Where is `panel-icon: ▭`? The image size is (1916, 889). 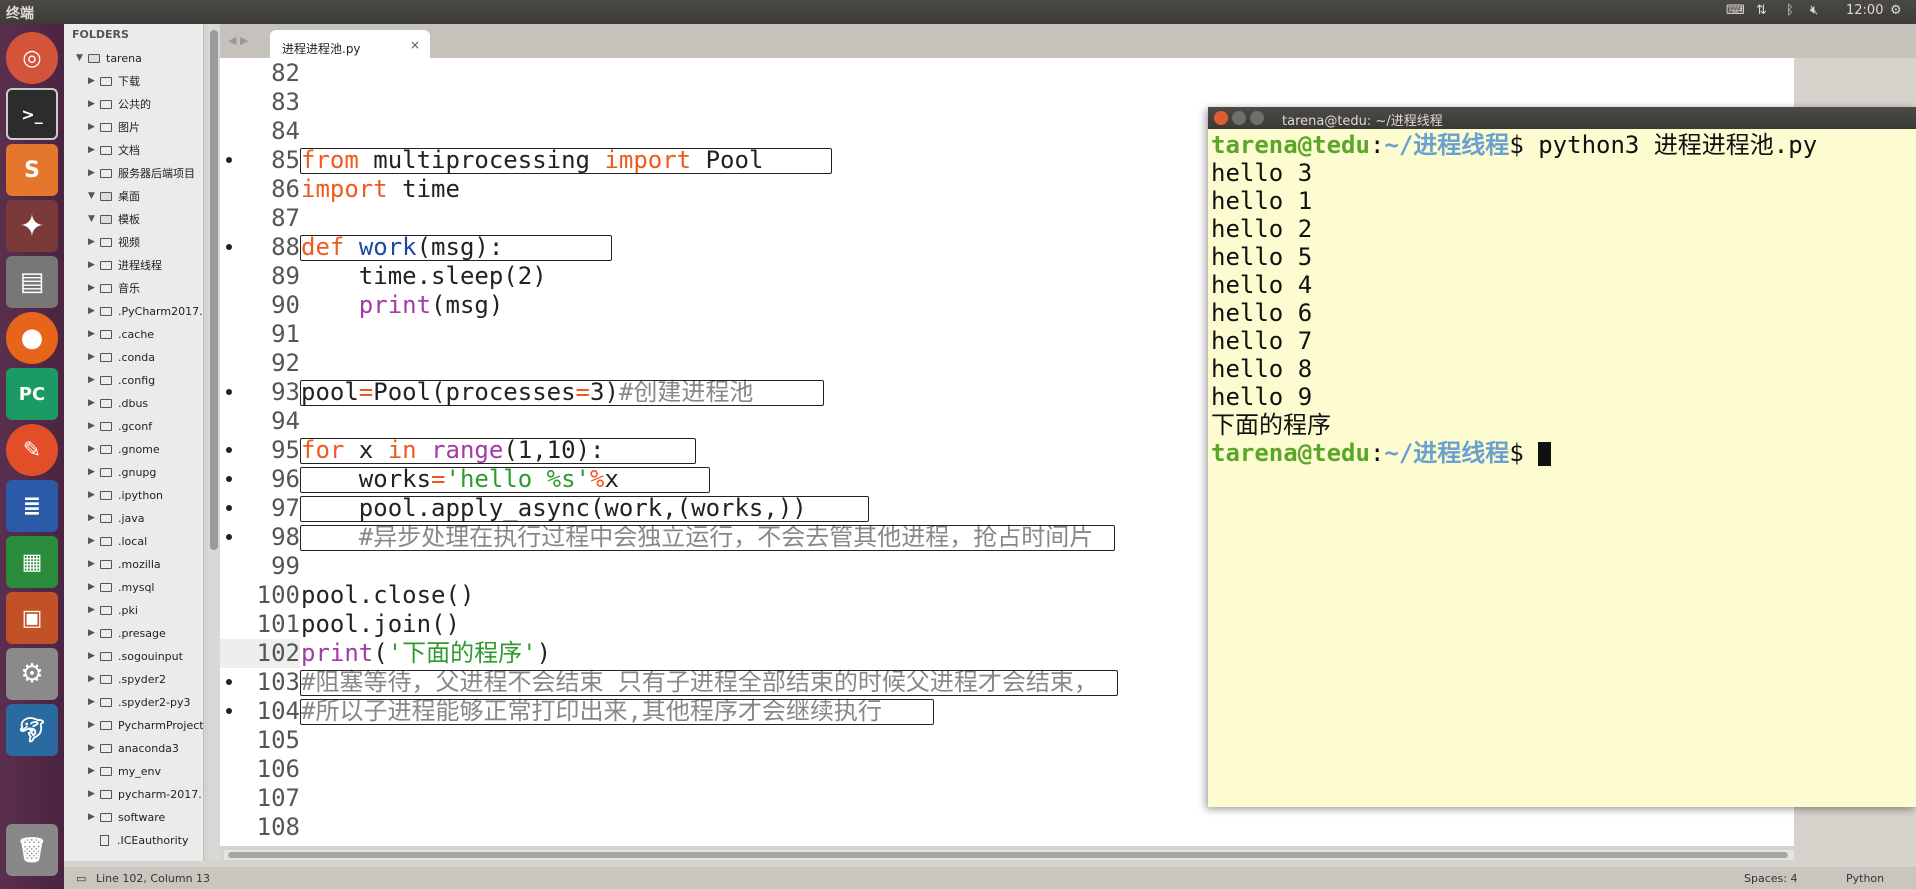
panel-icon: ▭ is located at coordinates (81, 878).